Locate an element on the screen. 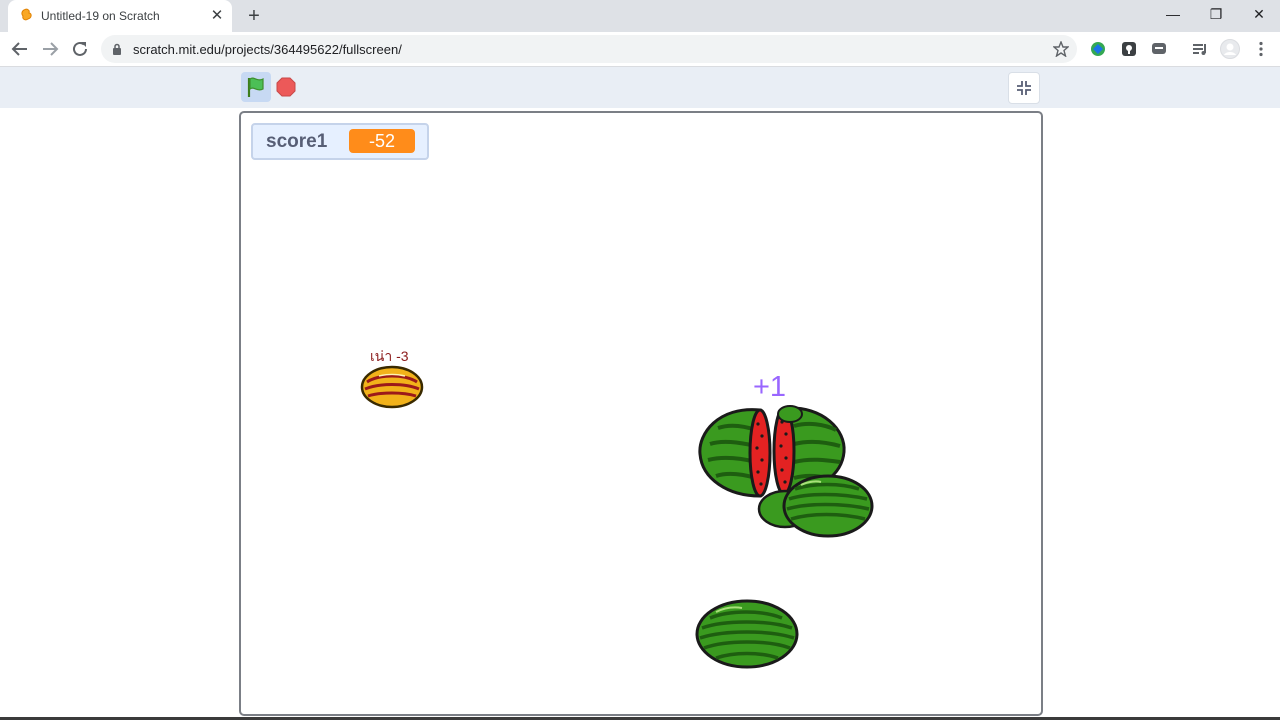  reload-icon is located at coordinates (80, 49).